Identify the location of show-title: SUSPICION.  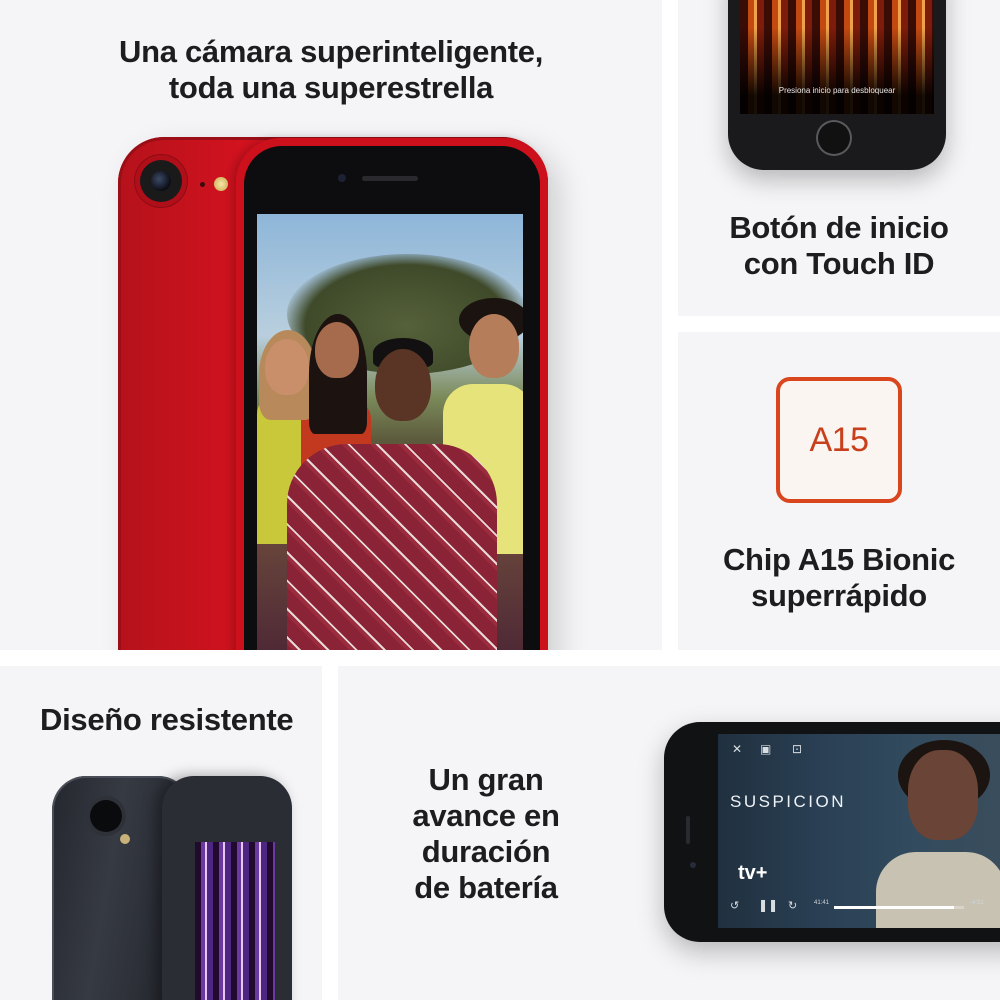
(788, 801).